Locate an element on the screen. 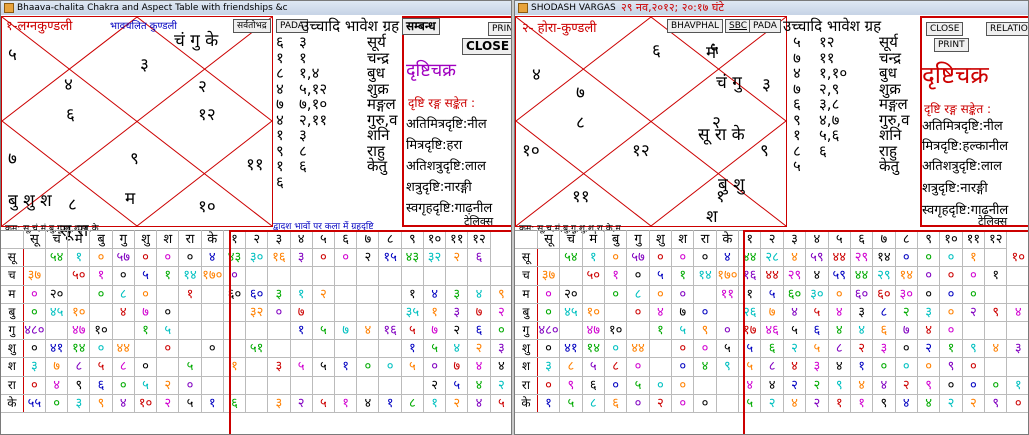  house-column-header: १ is located at coordinates (235, 239).